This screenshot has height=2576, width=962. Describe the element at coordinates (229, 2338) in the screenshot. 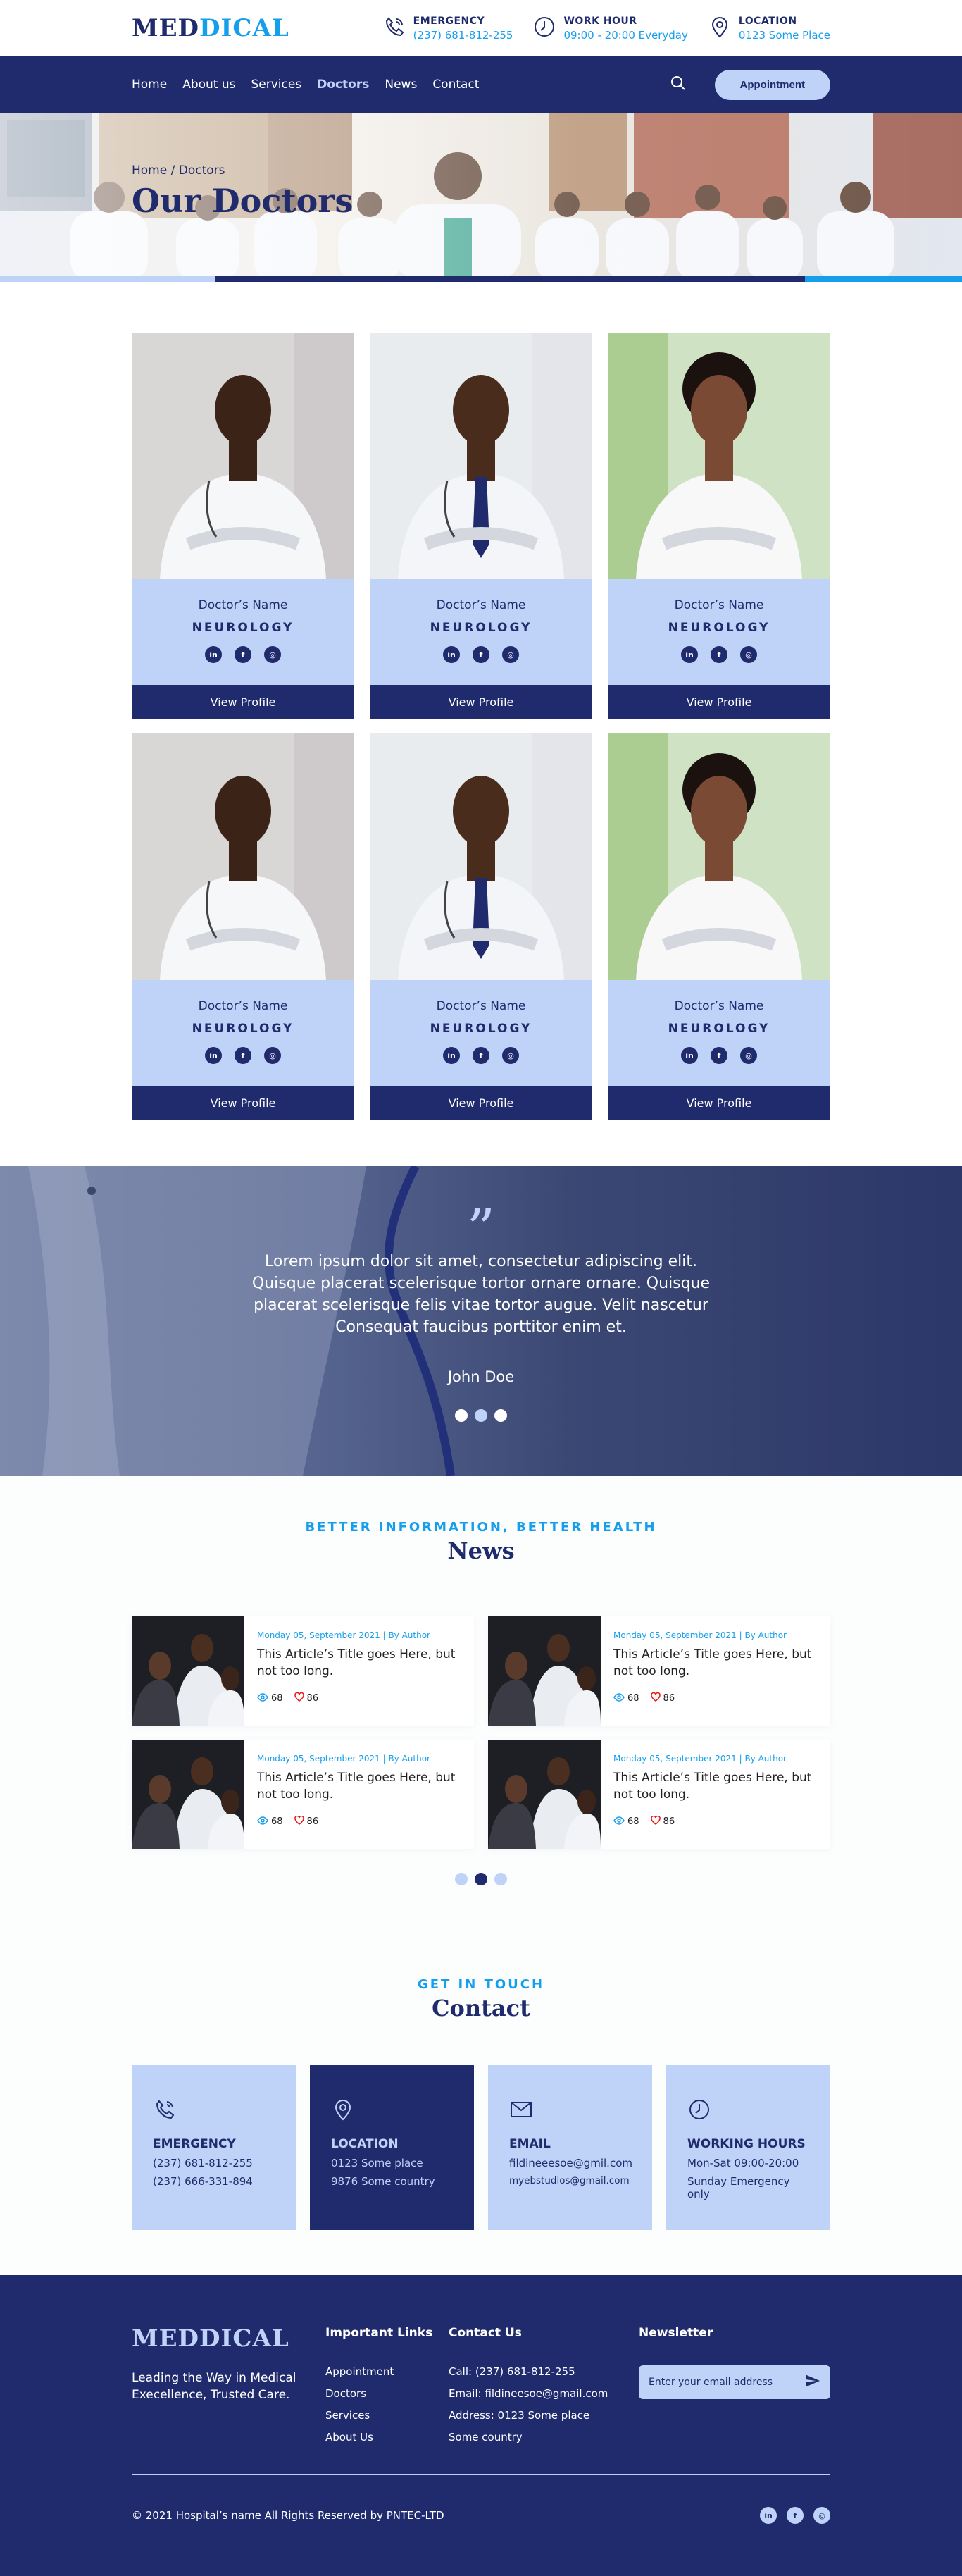

I see `footer-logo: MEDDICAL` at that location.